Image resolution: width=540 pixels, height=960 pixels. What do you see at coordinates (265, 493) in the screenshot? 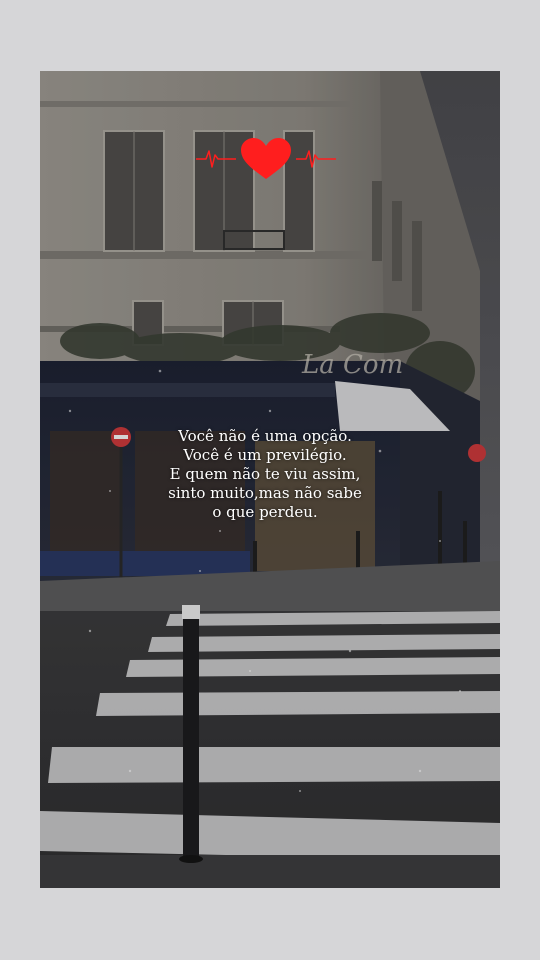
I see `caption-line: sinto muito,mas não sabe` at bounding box center [265, 493].